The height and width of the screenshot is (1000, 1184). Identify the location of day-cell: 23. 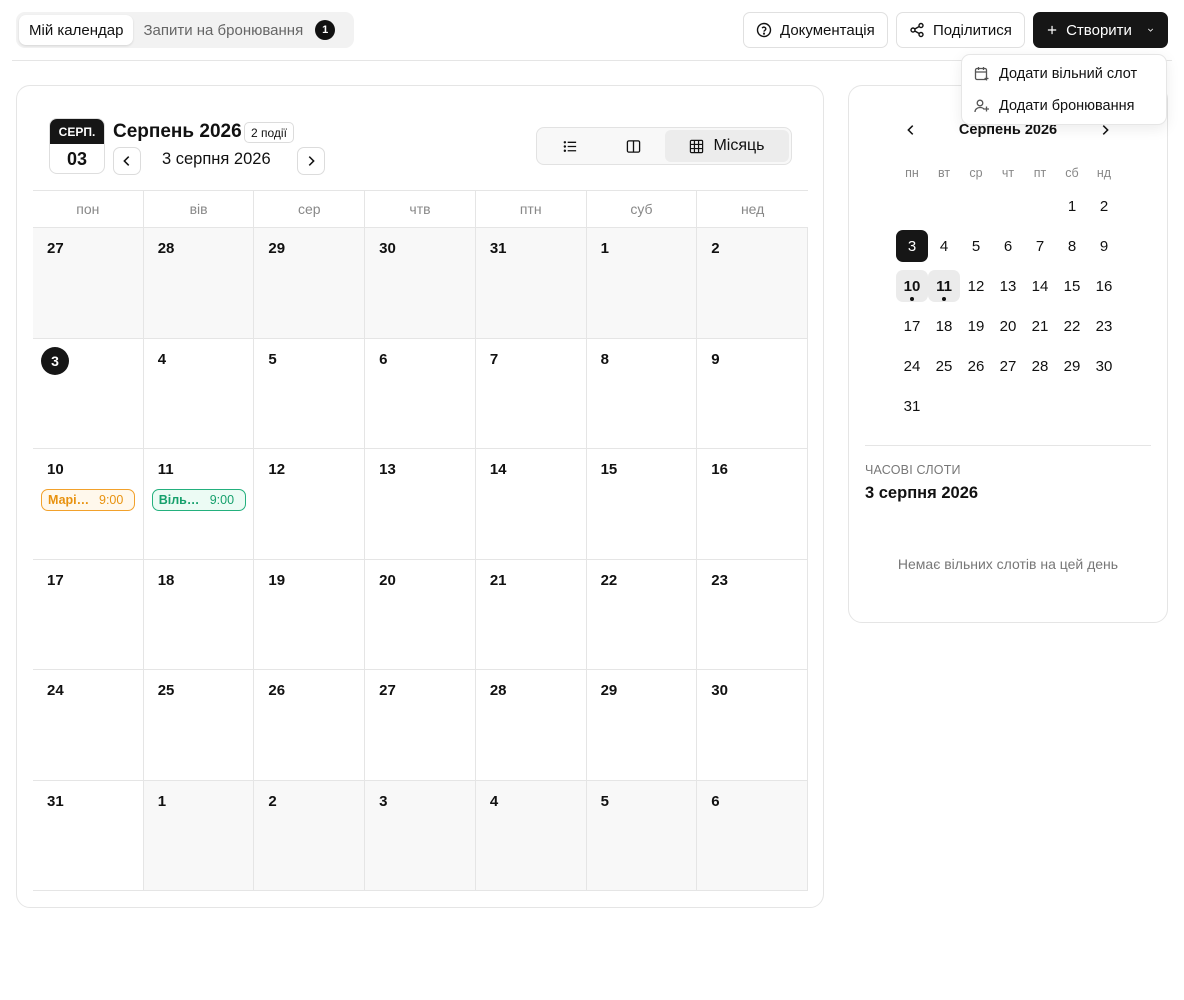
(752, 614).